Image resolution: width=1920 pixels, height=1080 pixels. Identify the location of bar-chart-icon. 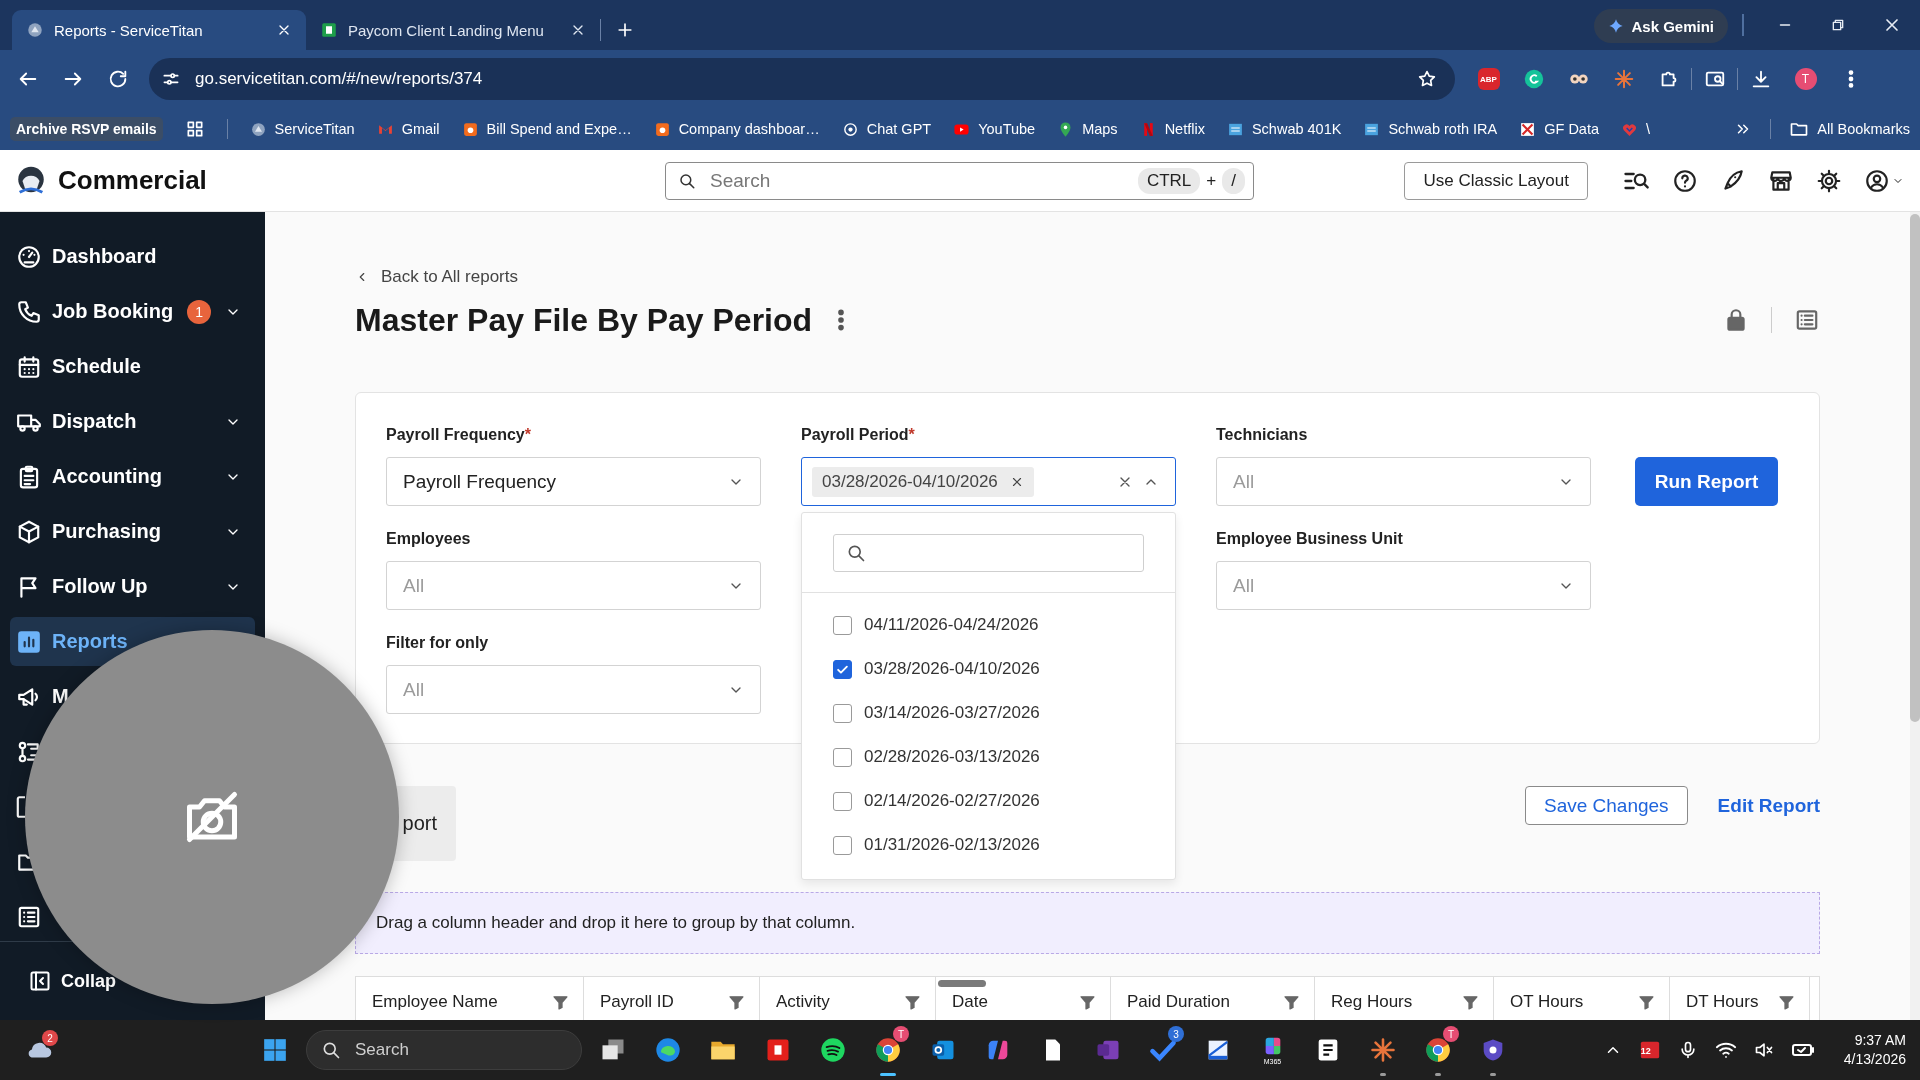
(29, 641).